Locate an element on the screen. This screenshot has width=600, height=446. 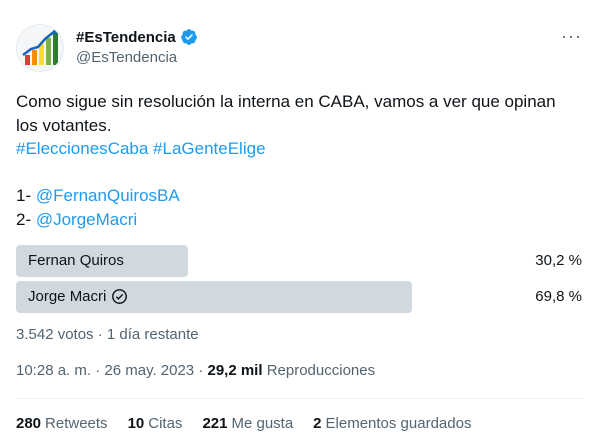
mention-link: @JorgeMacri is located at coordinates (86, 219).